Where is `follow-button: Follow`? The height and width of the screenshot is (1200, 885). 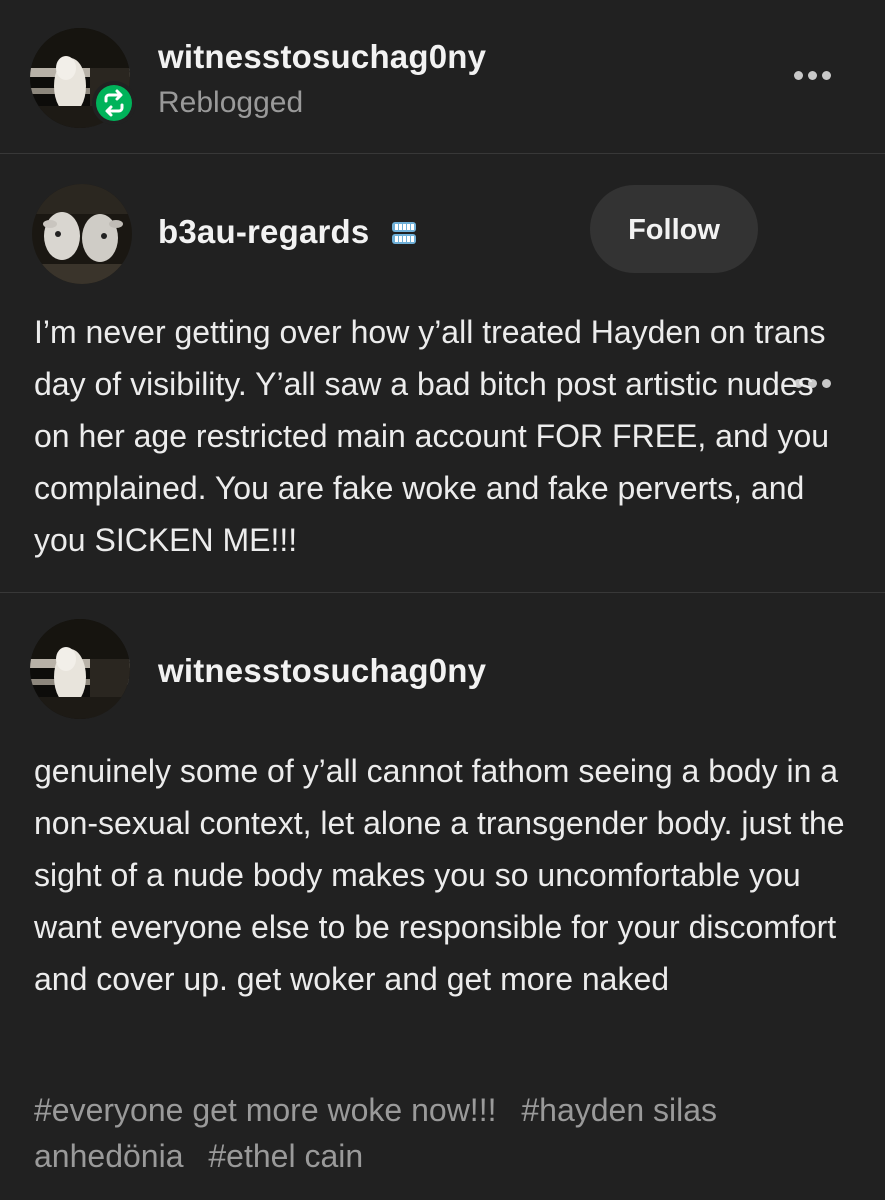
follow-button: Follow is located at coordinates (674, 229).